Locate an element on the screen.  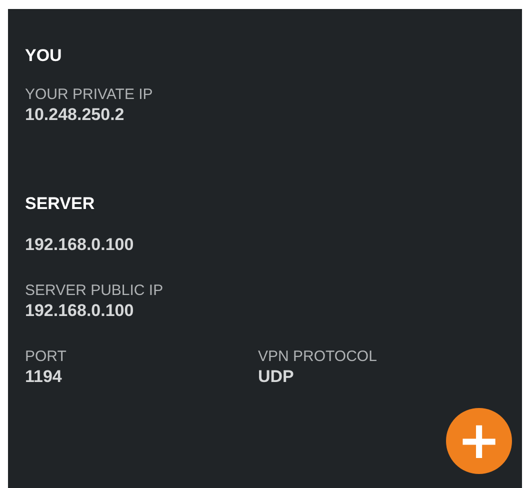
field-label: SERVER PUBLIC IP is located at coordinates (94, 291).